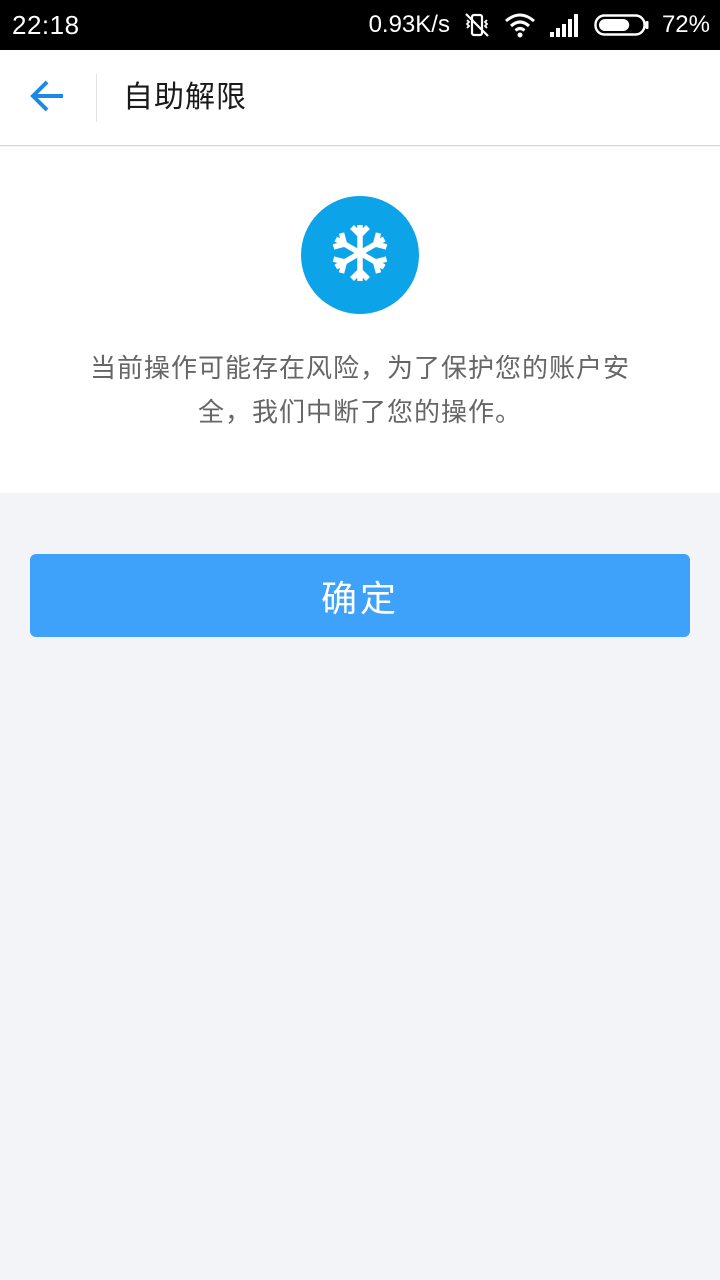 This screenshot has height=1280, width=720. I want to click on battery-icon, so click(622, 25).